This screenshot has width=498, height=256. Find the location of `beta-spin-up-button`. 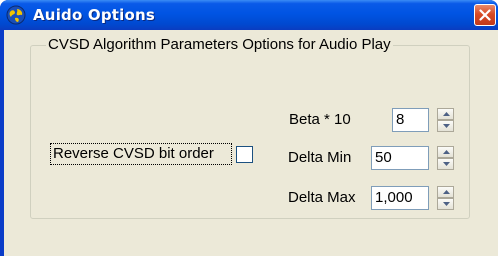

beta-spin-up-button is located at coordinates (445, 114).